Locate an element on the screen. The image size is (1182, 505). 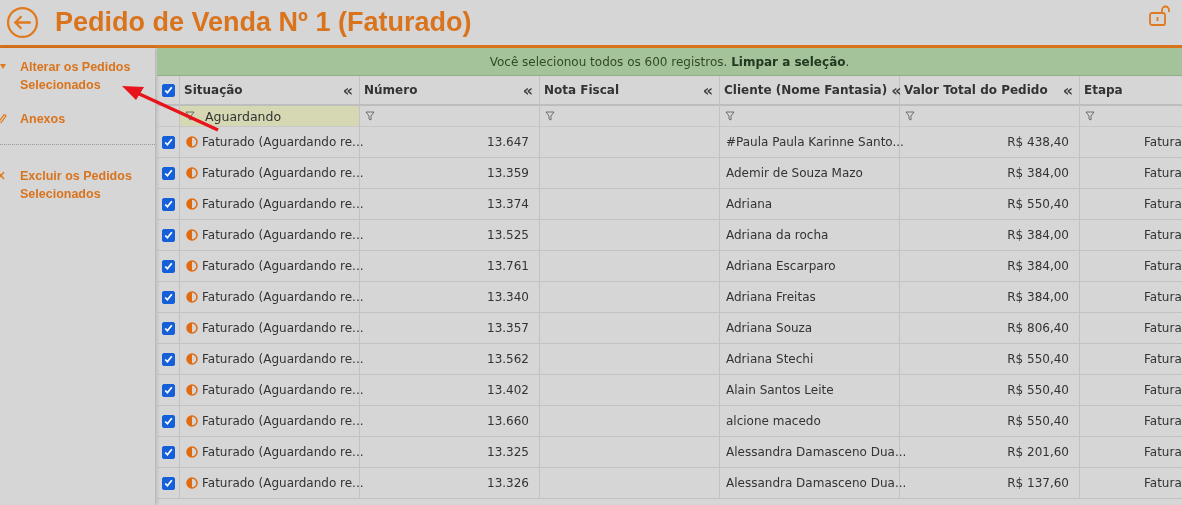
table-cell: Adriana Freitas is located at coordinates (771, 297).